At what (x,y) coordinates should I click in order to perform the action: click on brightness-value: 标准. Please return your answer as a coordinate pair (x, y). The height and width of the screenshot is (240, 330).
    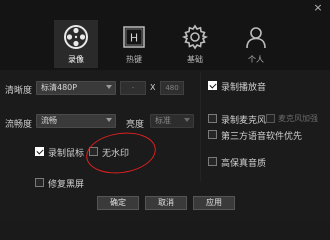
    Looking at the image, I should click on (163, 120).